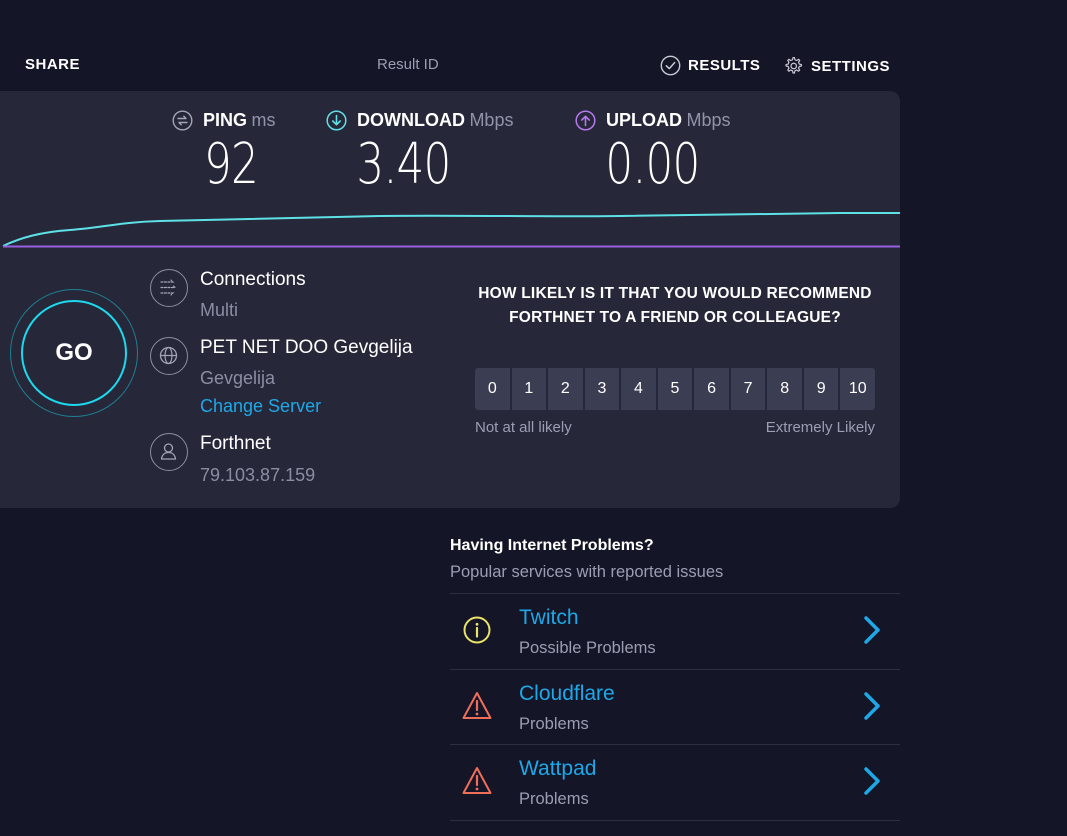 This screenshot has width=1067, height=836. What do you see at coordinates (784, 389) in the screenshot?
I see `nps-option-8: 8` at bounding box center [784, 389].